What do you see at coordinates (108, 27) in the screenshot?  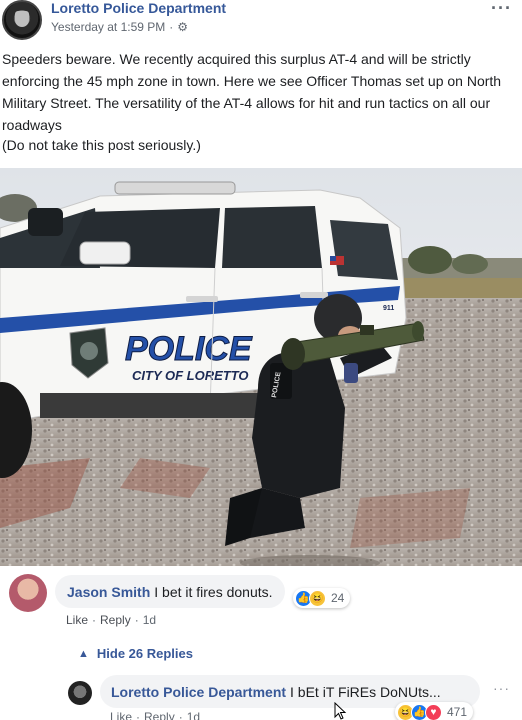 I see `post-timestamp: Yesterday at 1:59 PM` at bounding box center [108, 27].